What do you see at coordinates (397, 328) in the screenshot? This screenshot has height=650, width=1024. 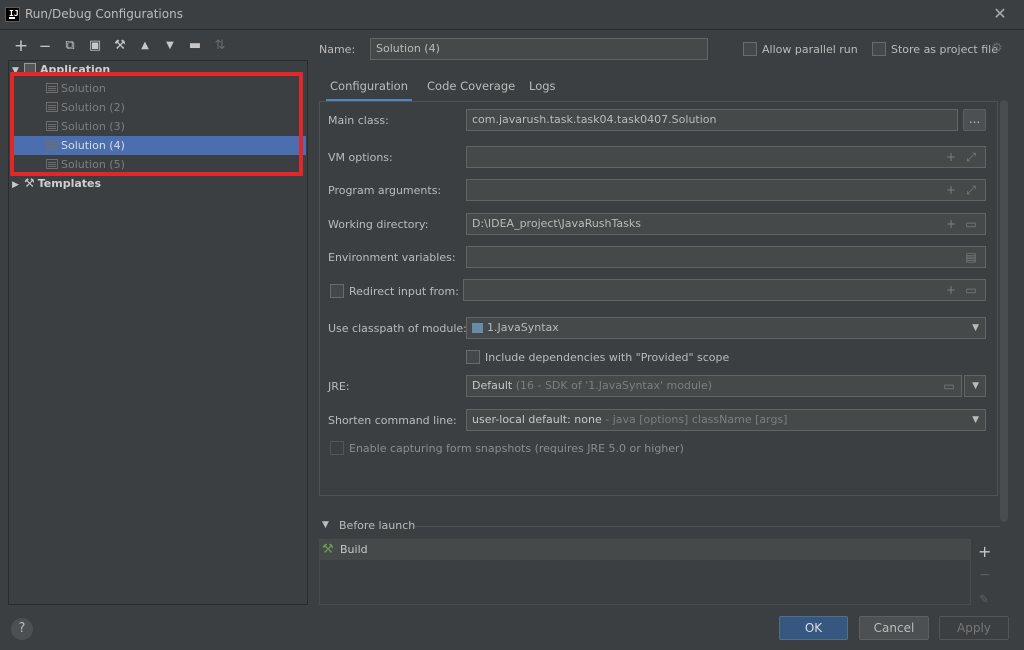 I see `classpath-module-label: Use classpath of module:` at bounding box center [397, 328].